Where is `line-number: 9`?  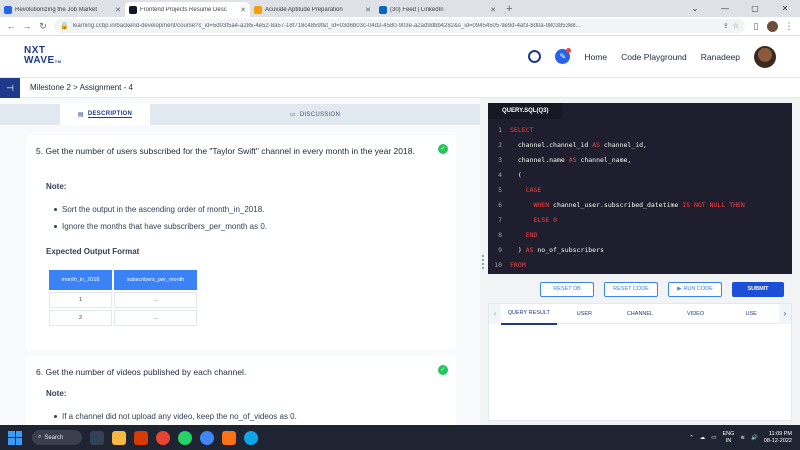
line-number: 9 is located at coordinates (500, 249).